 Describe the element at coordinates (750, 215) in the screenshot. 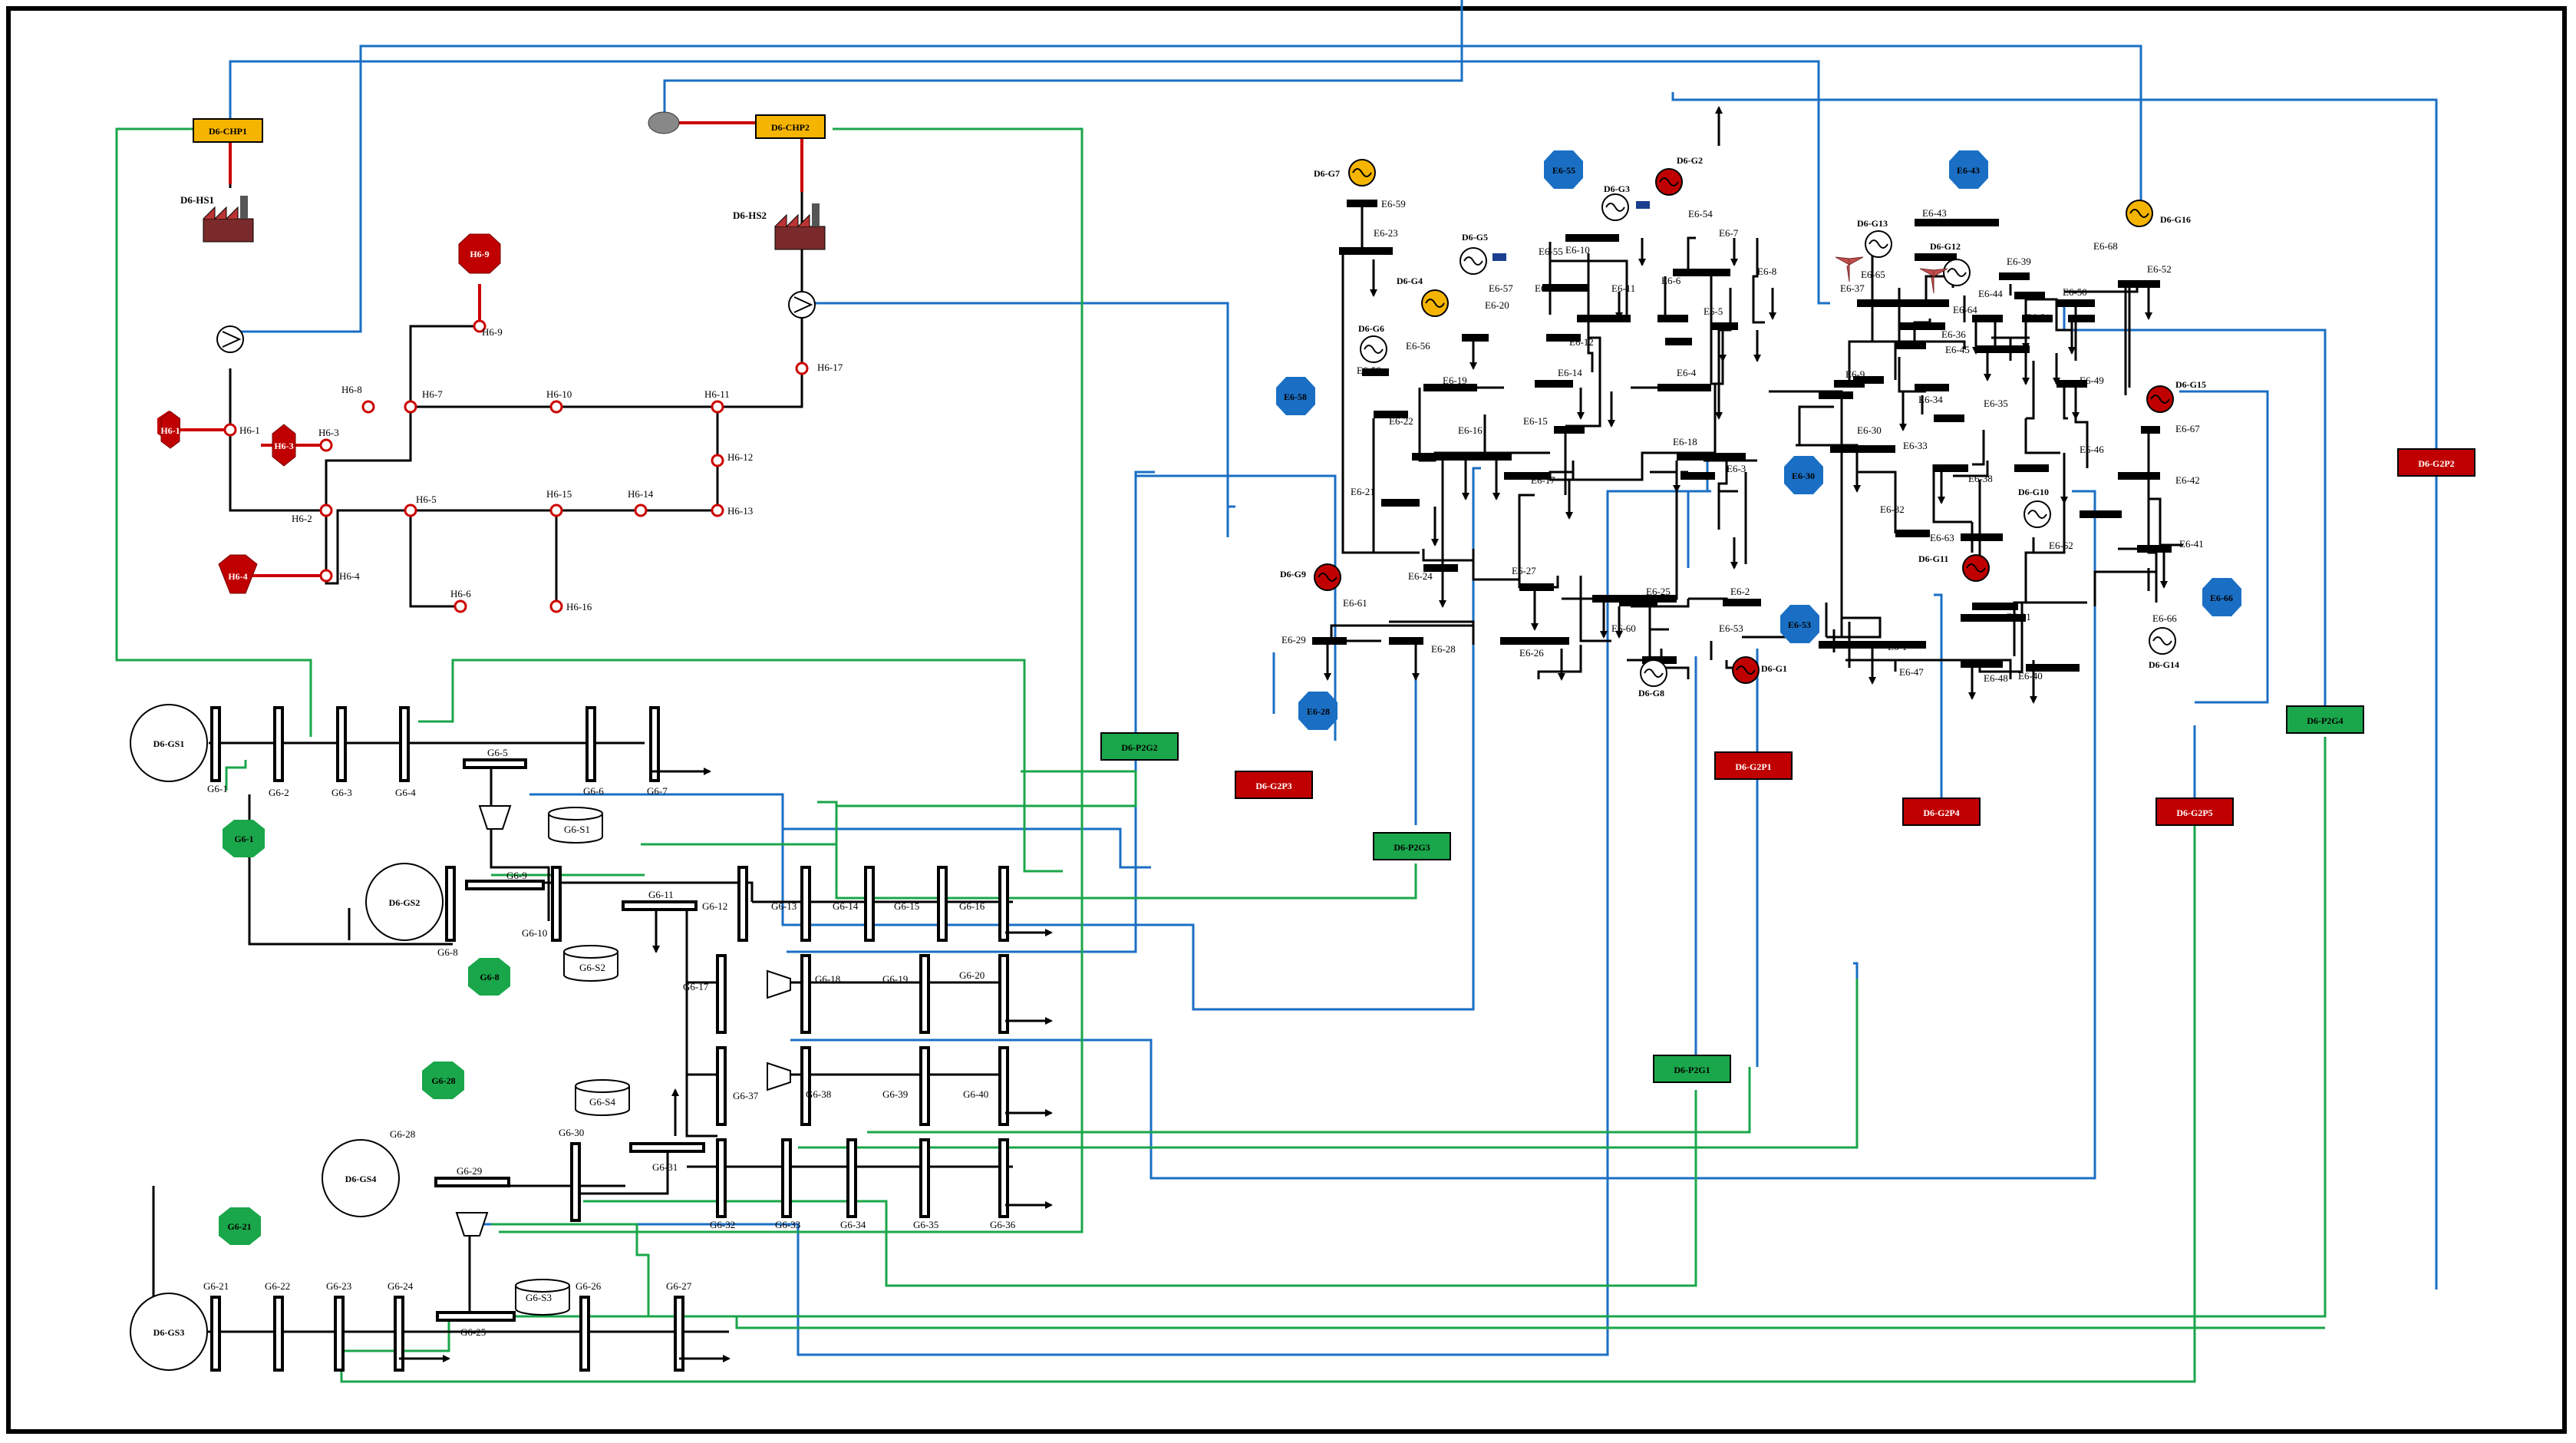

I see `heat-source-label: D6-HS2` at that location.